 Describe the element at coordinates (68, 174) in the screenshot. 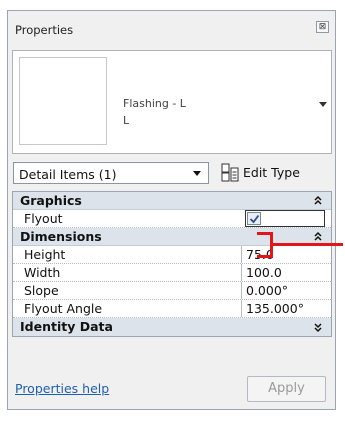

I see `instance-filter-label: Detail Items (1)` at that location.